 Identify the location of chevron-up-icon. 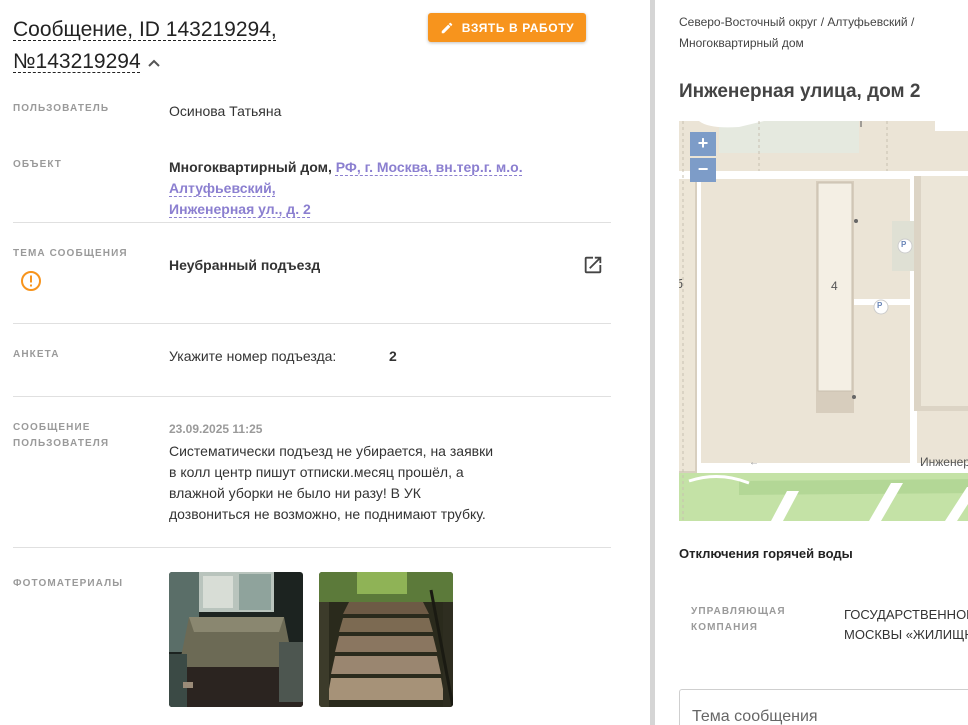
(154, 62).